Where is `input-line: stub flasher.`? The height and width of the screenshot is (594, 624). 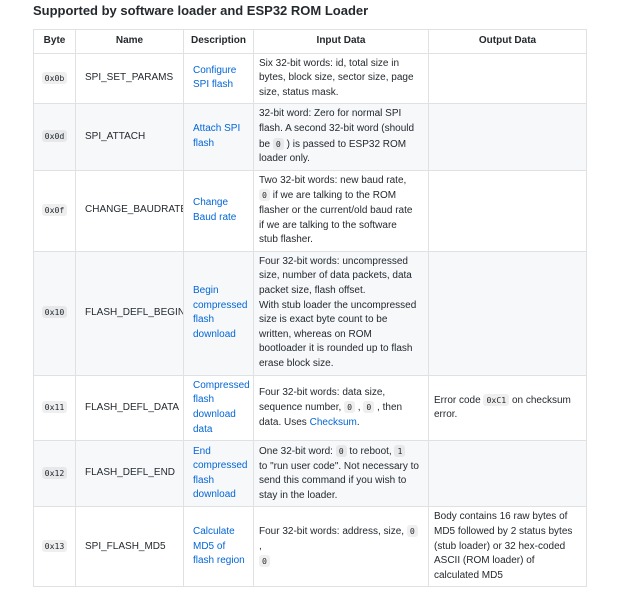
input-line: stub flasher. is located at coordinates (286, 240).